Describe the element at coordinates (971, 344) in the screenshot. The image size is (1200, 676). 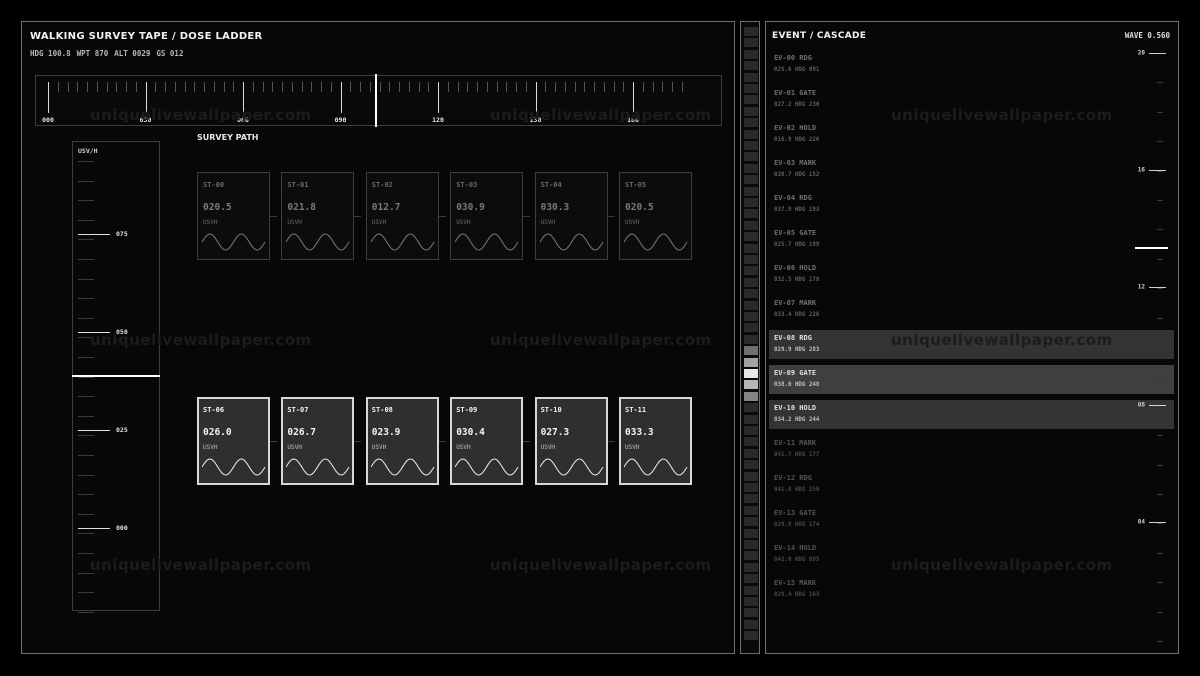
I see `event-row: EV-08 RDG 029.9 HDG 283` at that location.